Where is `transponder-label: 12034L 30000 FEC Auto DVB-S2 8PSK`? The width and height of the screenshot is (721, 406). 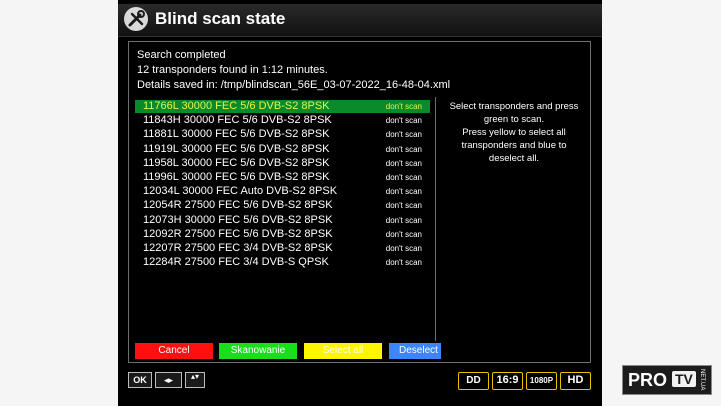 transponder-label: 12034L 30000 FEC Auto DVB-S2 8PSK is located at coordinates (240, 191).